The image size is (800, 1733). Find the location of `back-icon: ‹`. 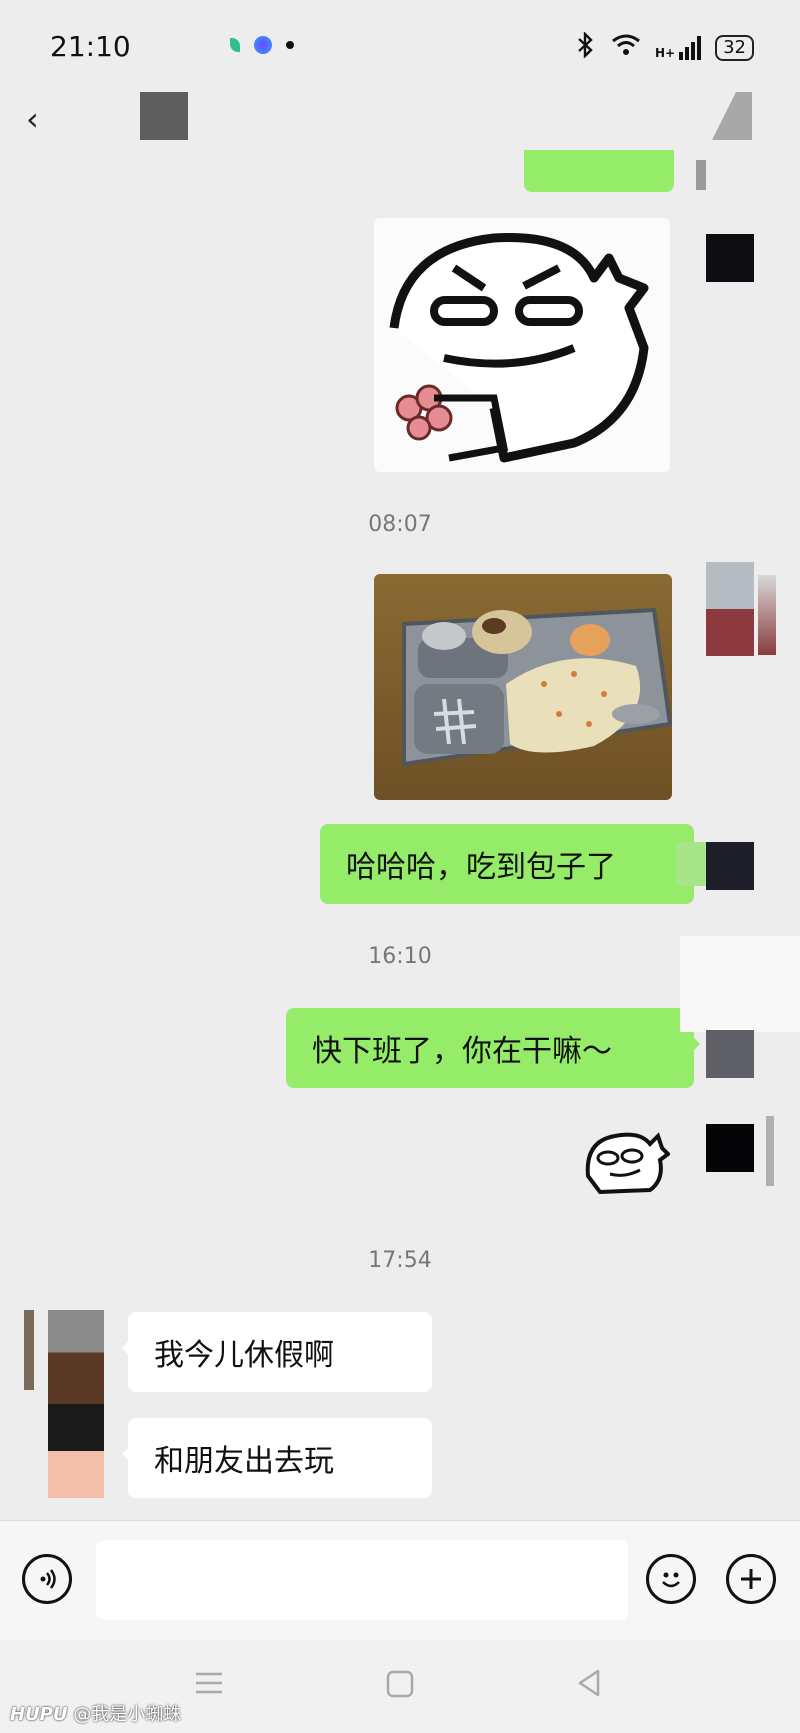

back-icon: ‹ is located at coordinates (32, 119).